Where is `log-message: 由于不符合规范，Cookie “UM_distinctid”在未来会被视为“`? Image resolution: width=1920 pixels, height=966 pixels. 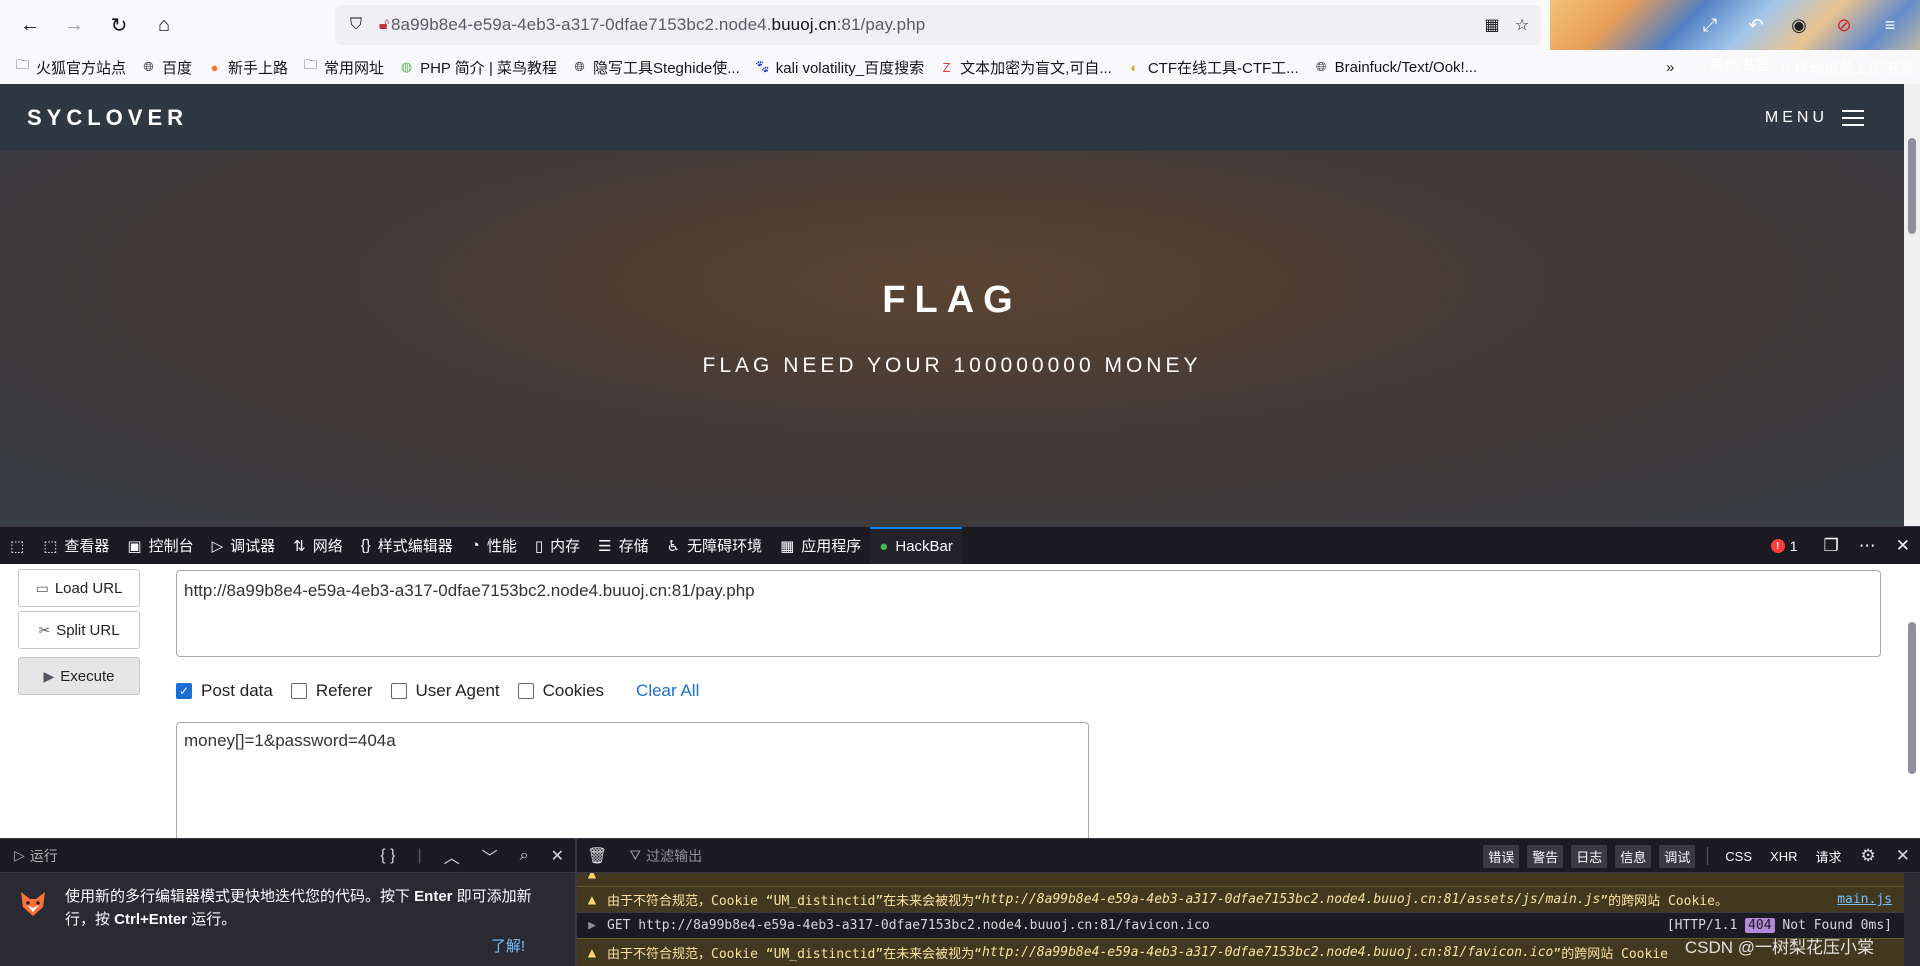
log-message: 由于不符合规范，Cookie “UM_distinctid”在未来会被视为“ is located at coordinates (795, 954).